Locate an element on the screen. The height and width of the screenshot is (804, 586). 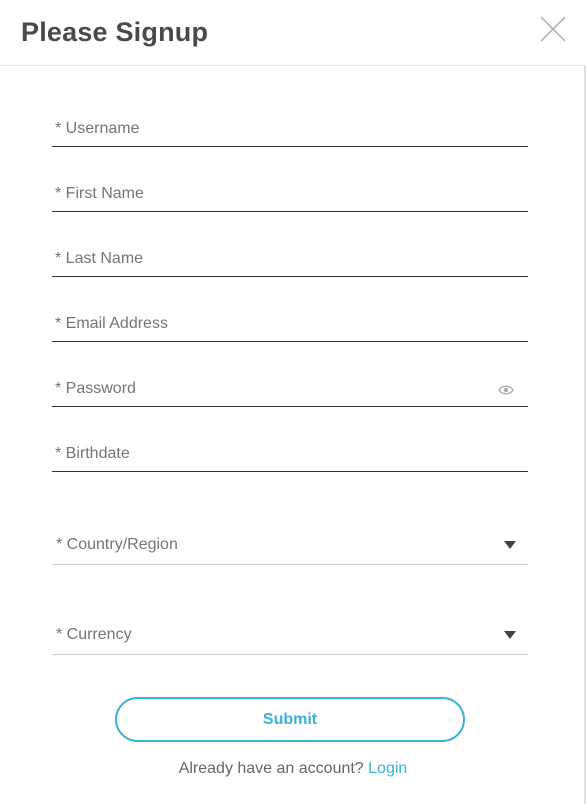
login-link: Login is located at coordinates (387, 768).